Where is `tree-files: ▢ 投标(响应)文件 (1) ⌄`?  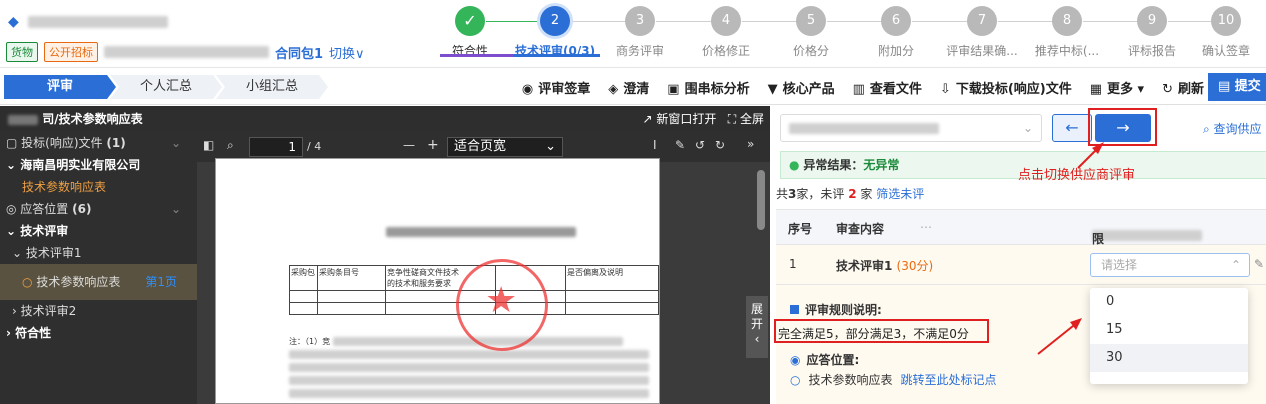 tree-files: ▢ 投标(响应)文件 (1) ⌄ is located at coordinates (98, 143).